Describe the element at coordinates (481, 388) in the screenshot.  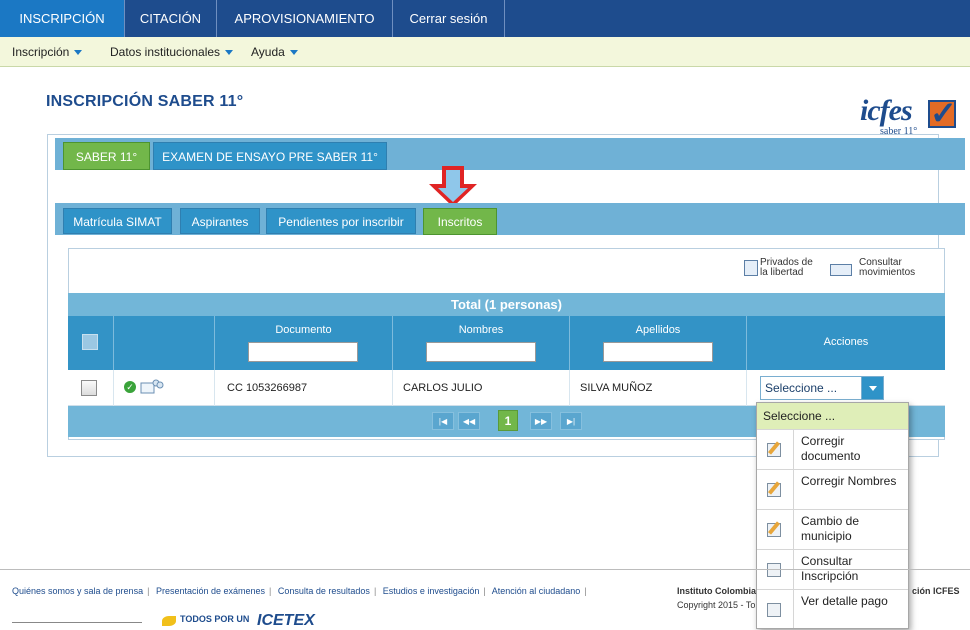
I see `cell-nombres: CARLOS JULIO` at that location.